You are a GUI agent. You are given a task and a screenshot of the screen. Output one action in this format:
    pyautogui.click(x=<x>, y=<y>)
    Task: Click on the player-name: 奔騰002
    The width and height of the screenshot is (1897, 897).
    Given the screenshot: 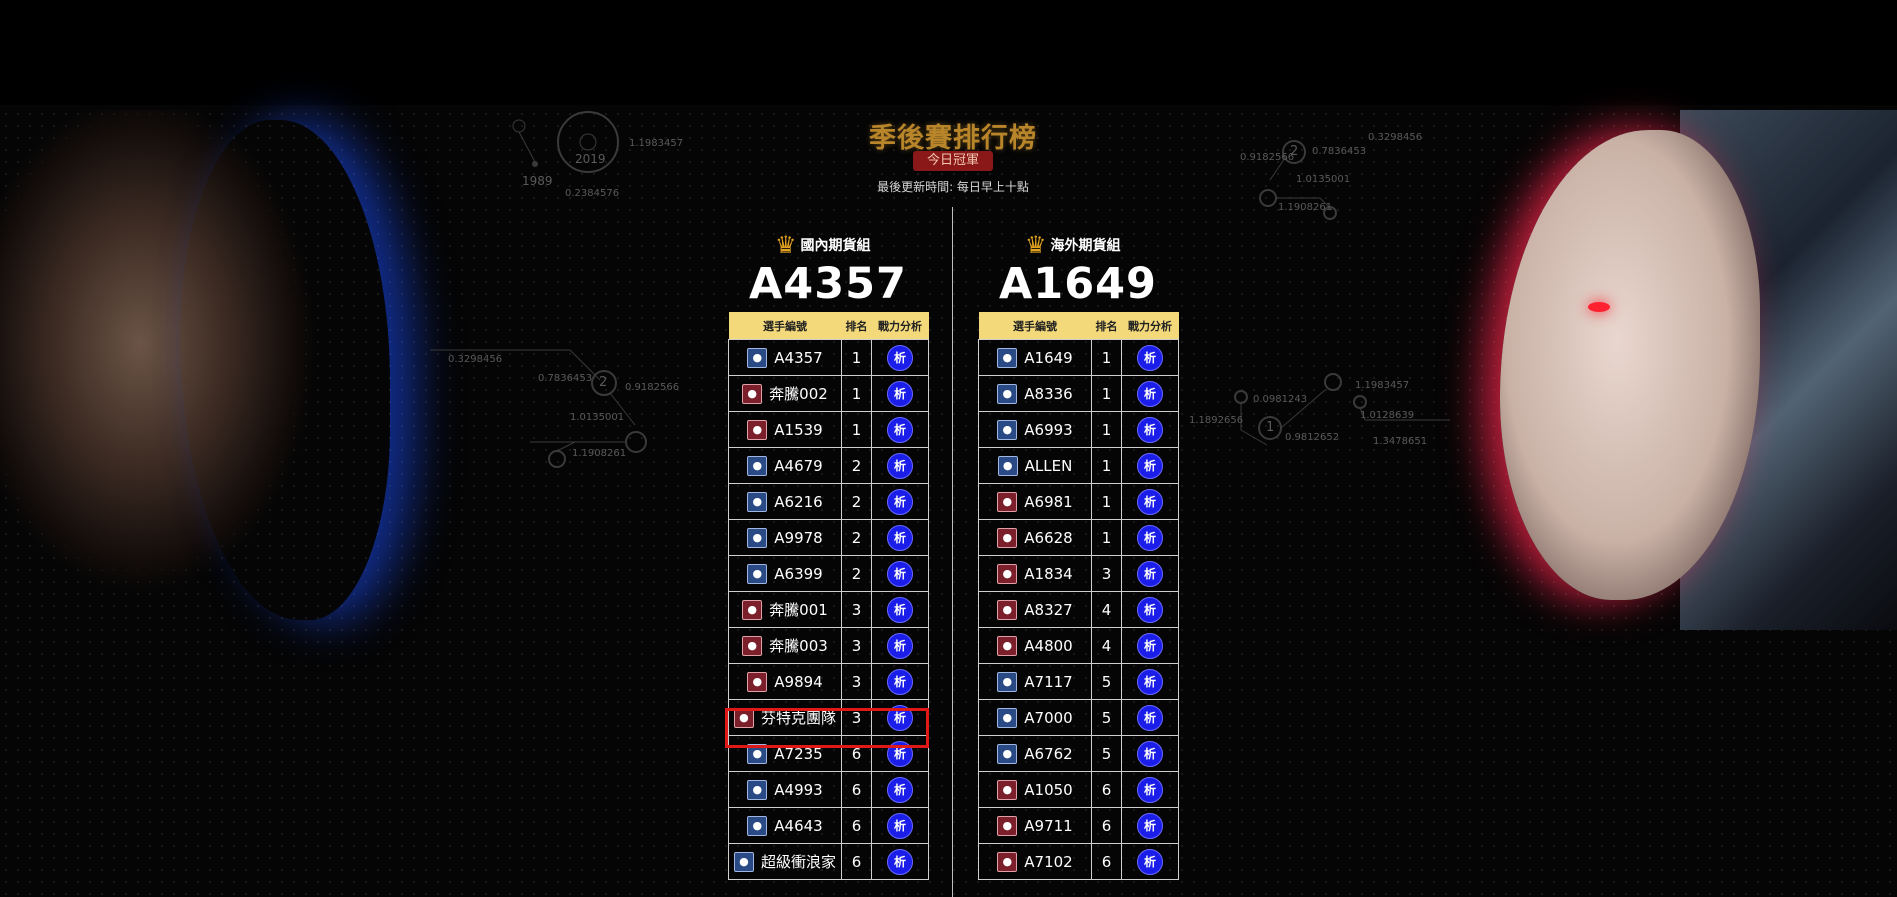 What is the action you would take?
    pyautogui.click(x=798, y=394)
    